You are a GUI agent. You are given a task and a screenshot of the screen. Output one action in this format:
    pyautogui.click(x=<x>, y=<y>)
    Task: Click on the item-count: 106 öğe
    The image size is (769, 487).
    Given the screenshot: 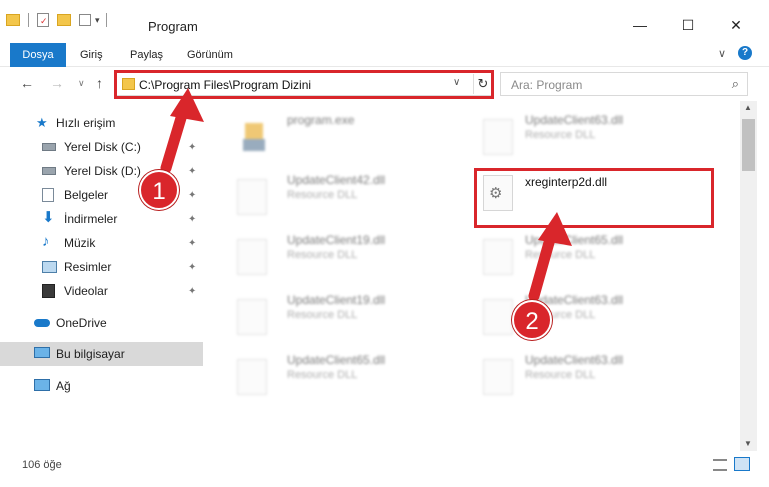 What is the action you would take?
    pyautogui.click(x=42, y=465)
    